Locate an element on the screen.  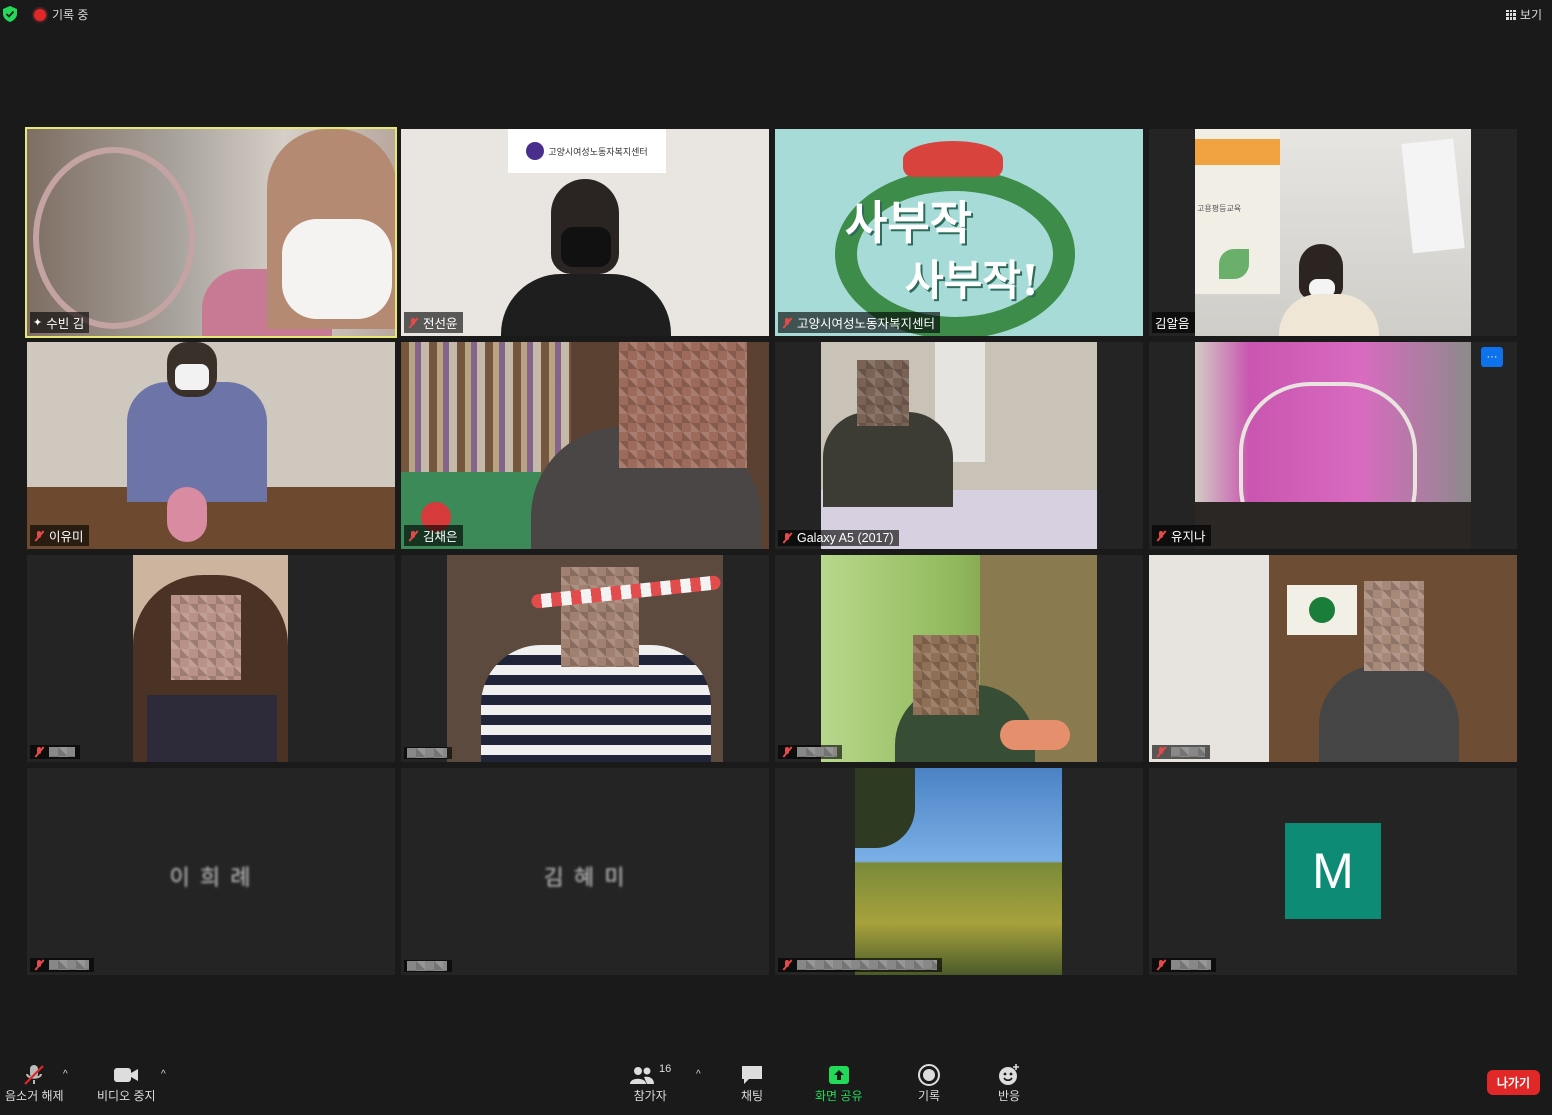
participants-icon is located at coordinates (642, 1075).